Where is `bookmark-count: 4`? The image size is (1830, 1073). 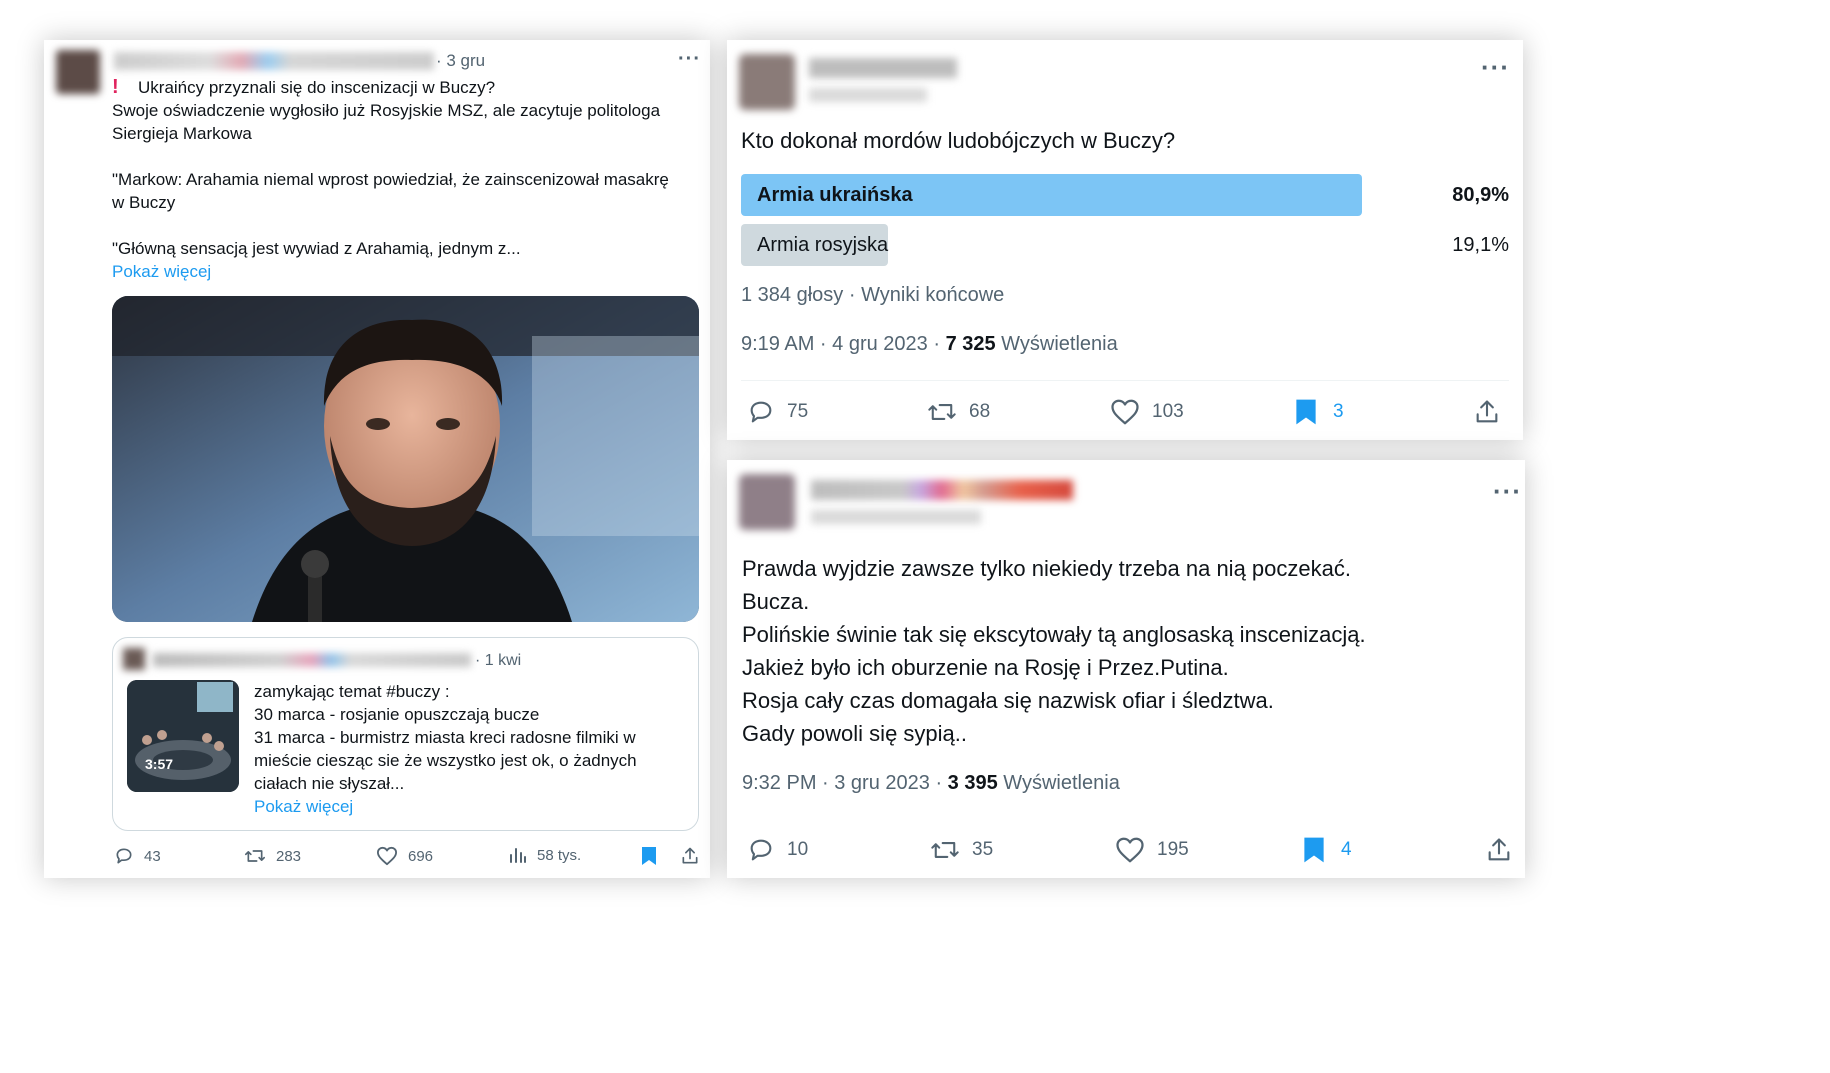
bookmark-count: 4 is located at coordinates (1346, 849).